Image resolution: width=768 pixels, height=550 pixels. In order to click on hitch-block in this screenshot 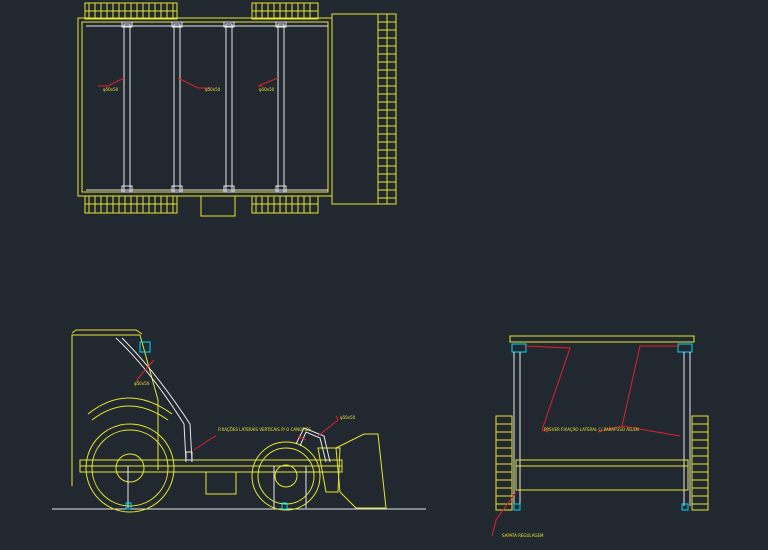, I will do `click(218, 206)`.